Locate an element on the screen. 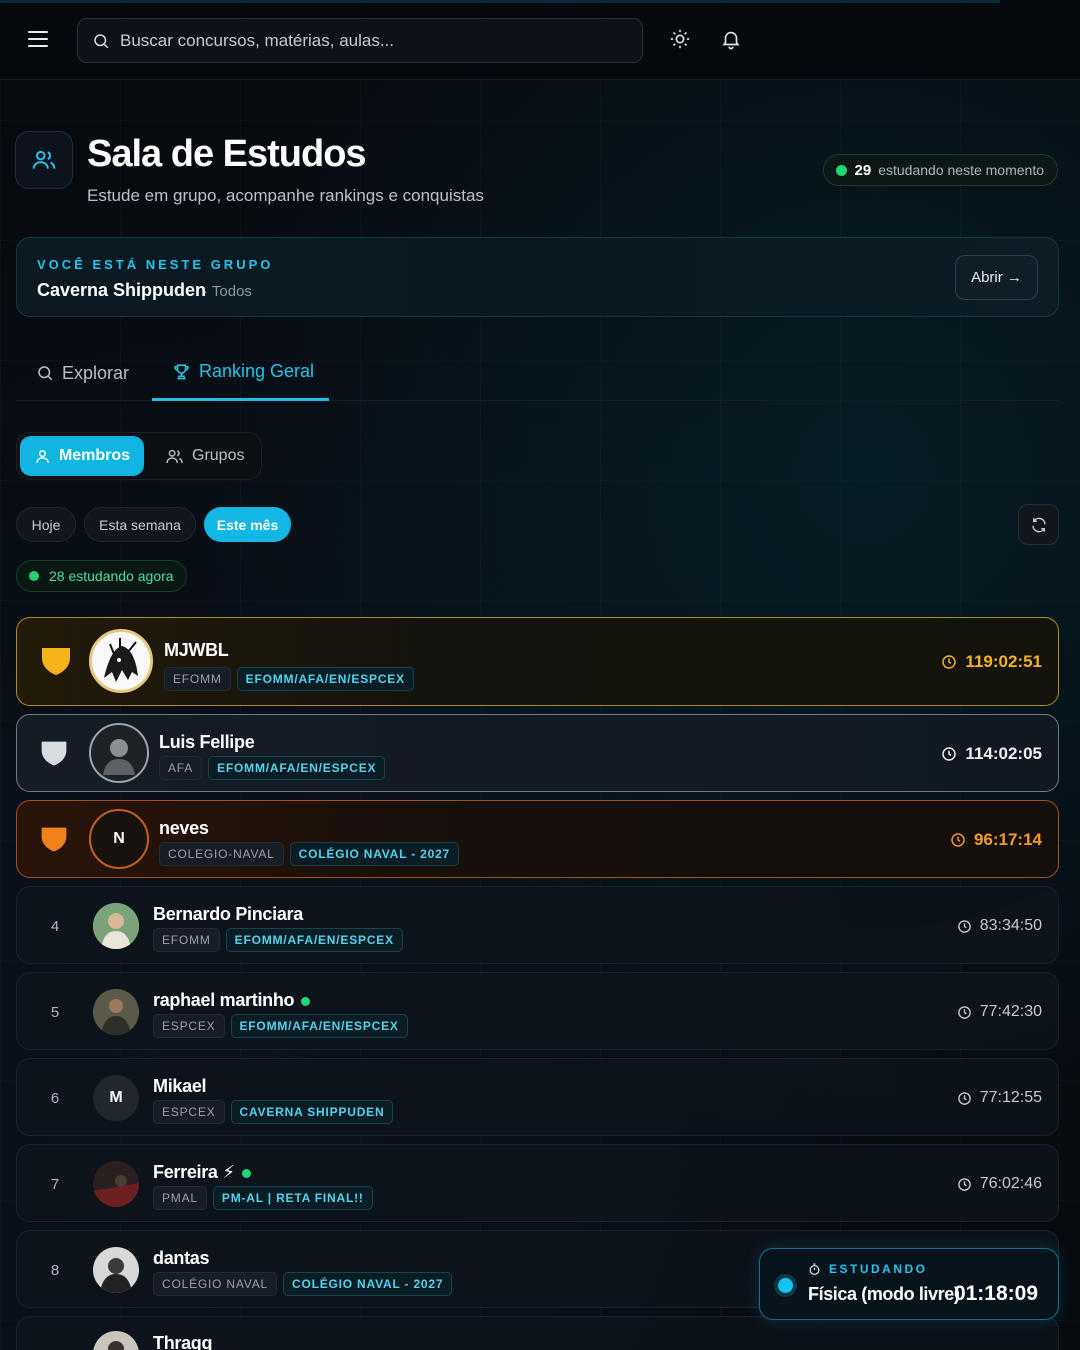 The width and height of the screenshot is (1080, 1350). member-tags: COLÉGIO NAVAL COLÉGIO NAVAL - 2027 is located at coordinates (305, 1284).